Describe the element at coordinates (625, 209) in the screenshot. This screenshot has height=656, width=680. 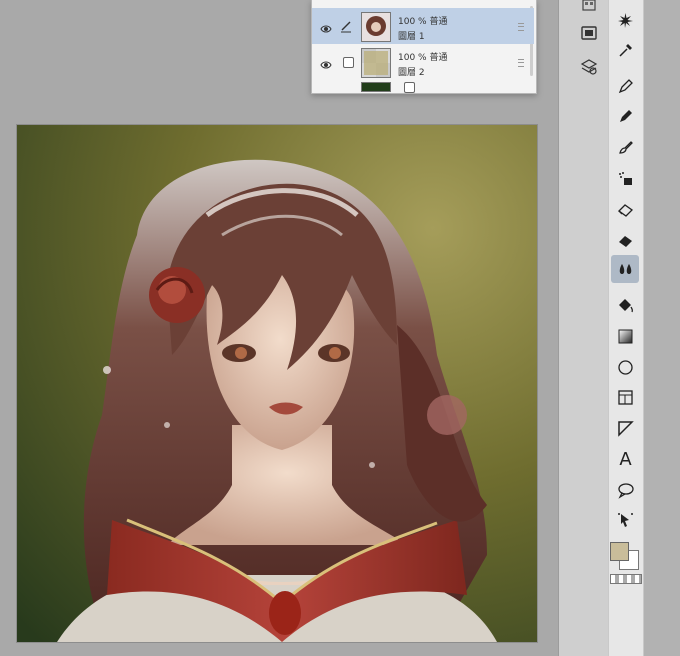
I see `eraser-icon` at that location.